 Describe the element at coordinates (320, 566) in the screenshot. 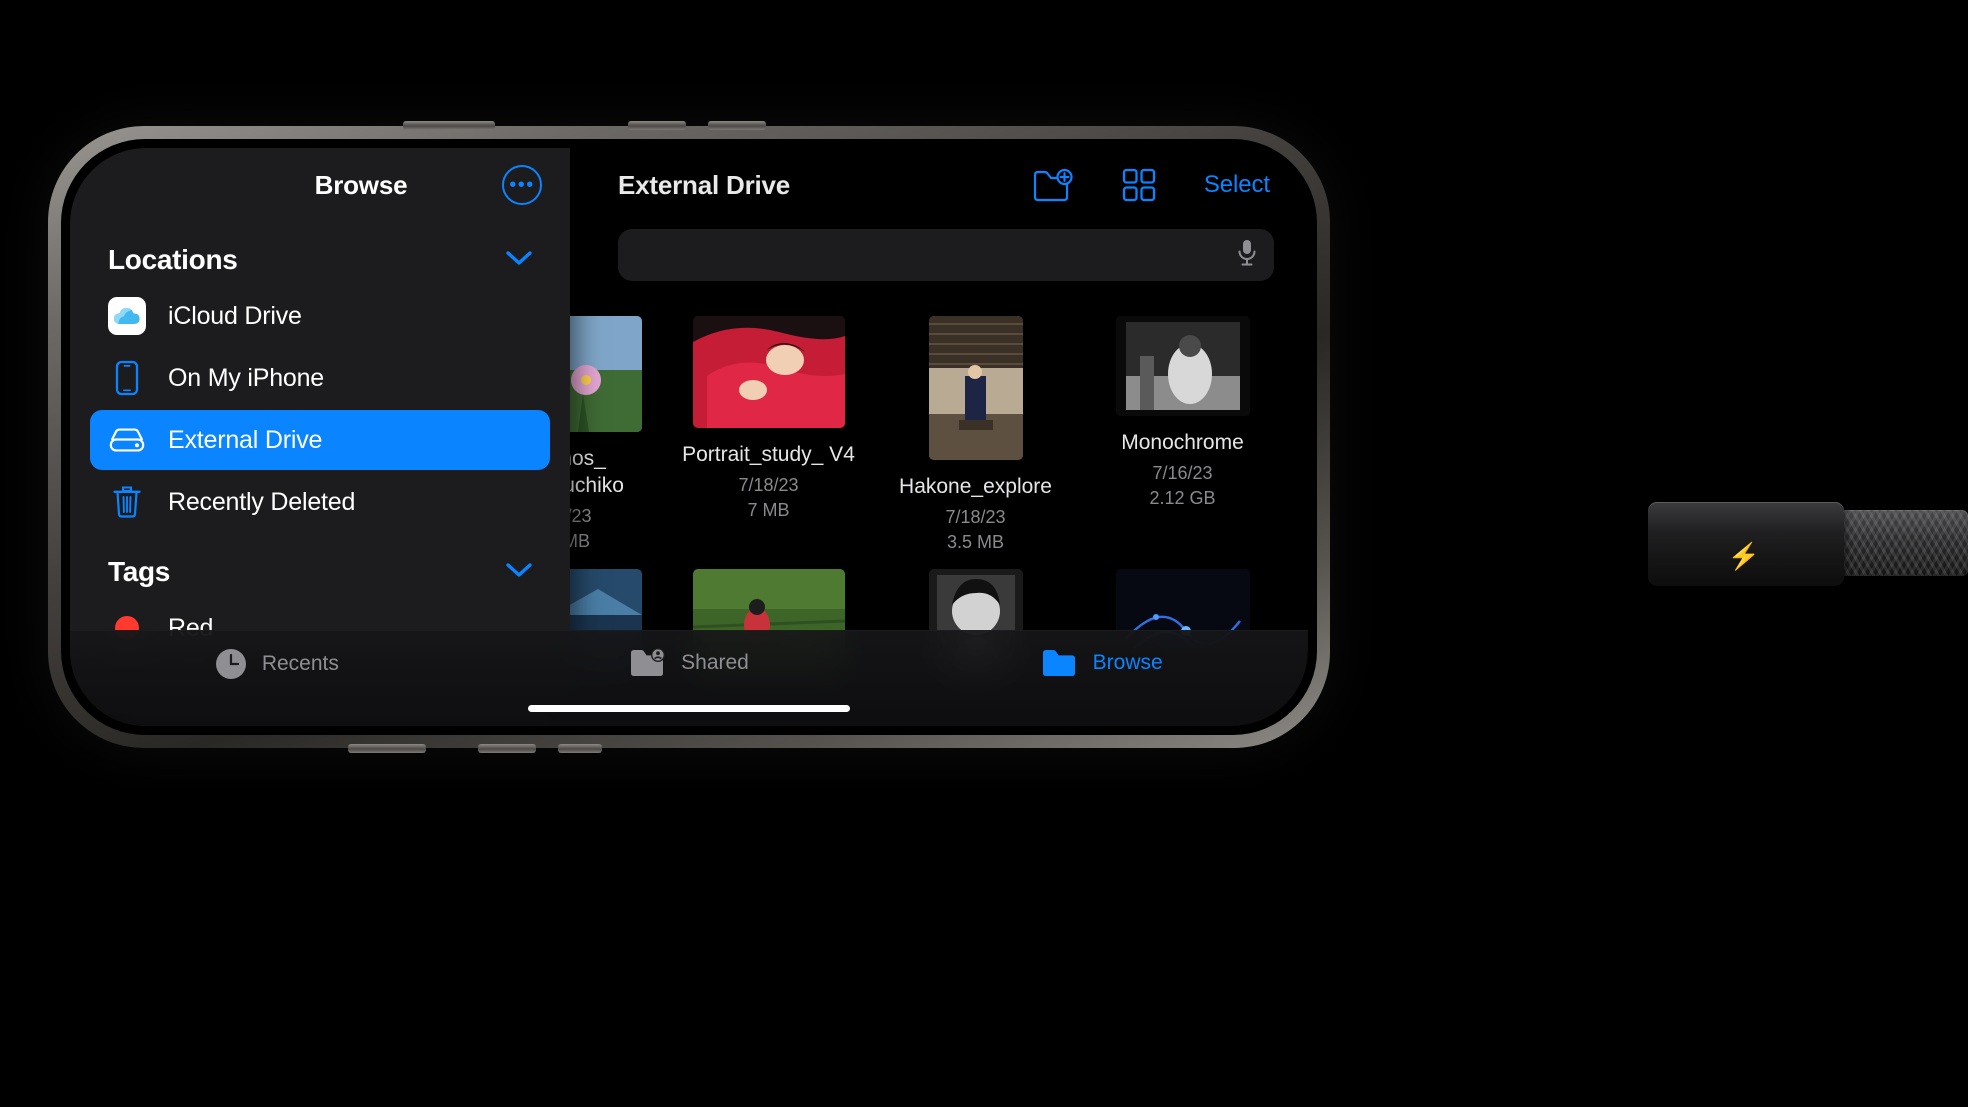

I see `section-header-tags: Tags` at that location.